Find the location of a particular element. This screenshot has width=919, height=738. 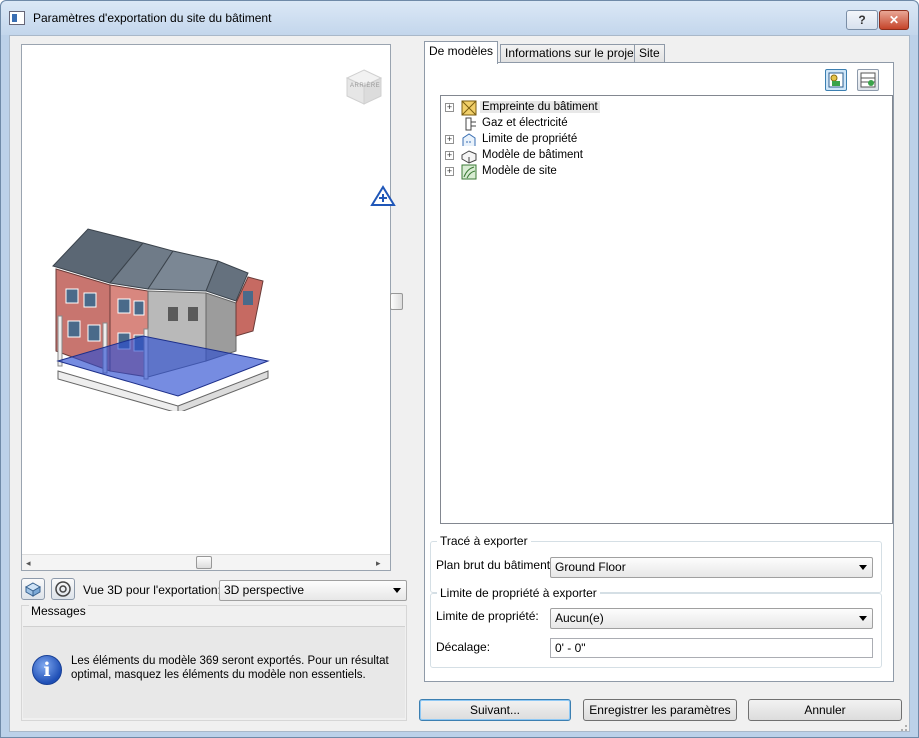

view-cube-toggle-button is located at coordinates (33, 589).